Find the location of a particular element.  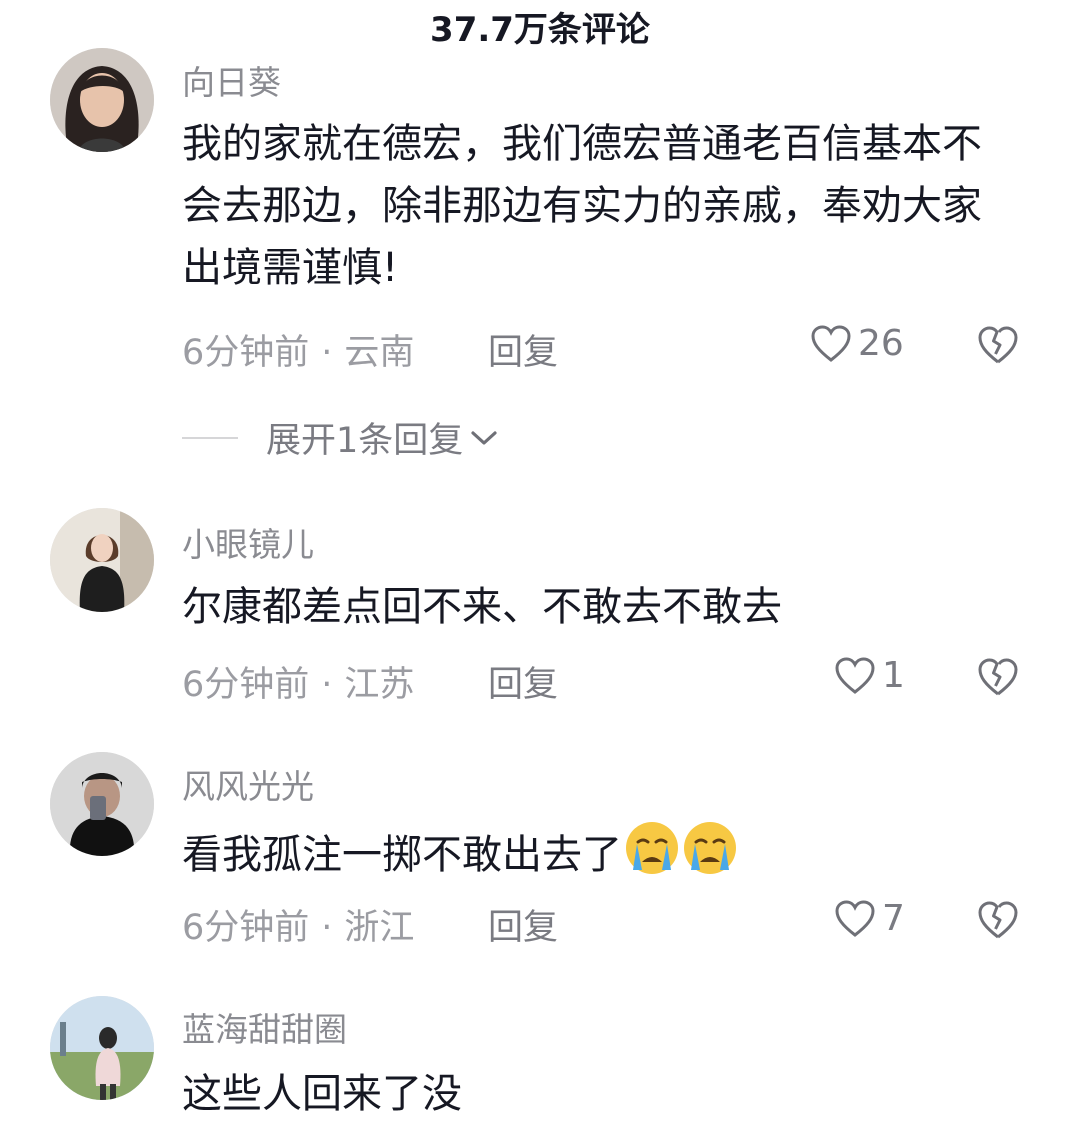

like-count: 26 is located at coordinates (881, 343).